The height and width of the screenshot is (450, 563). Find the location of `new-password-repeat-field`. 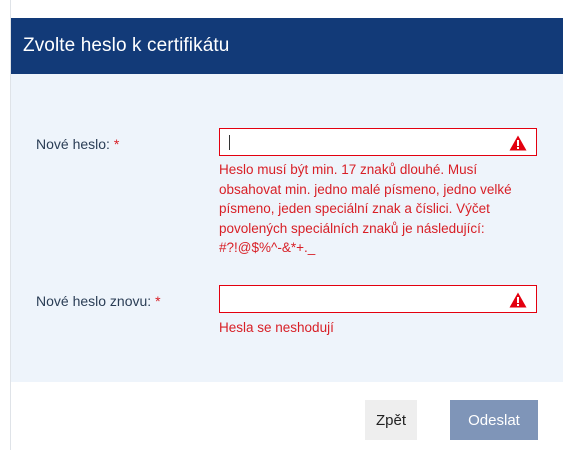

new-password-repeat-field is located at coordinates (378, 299).